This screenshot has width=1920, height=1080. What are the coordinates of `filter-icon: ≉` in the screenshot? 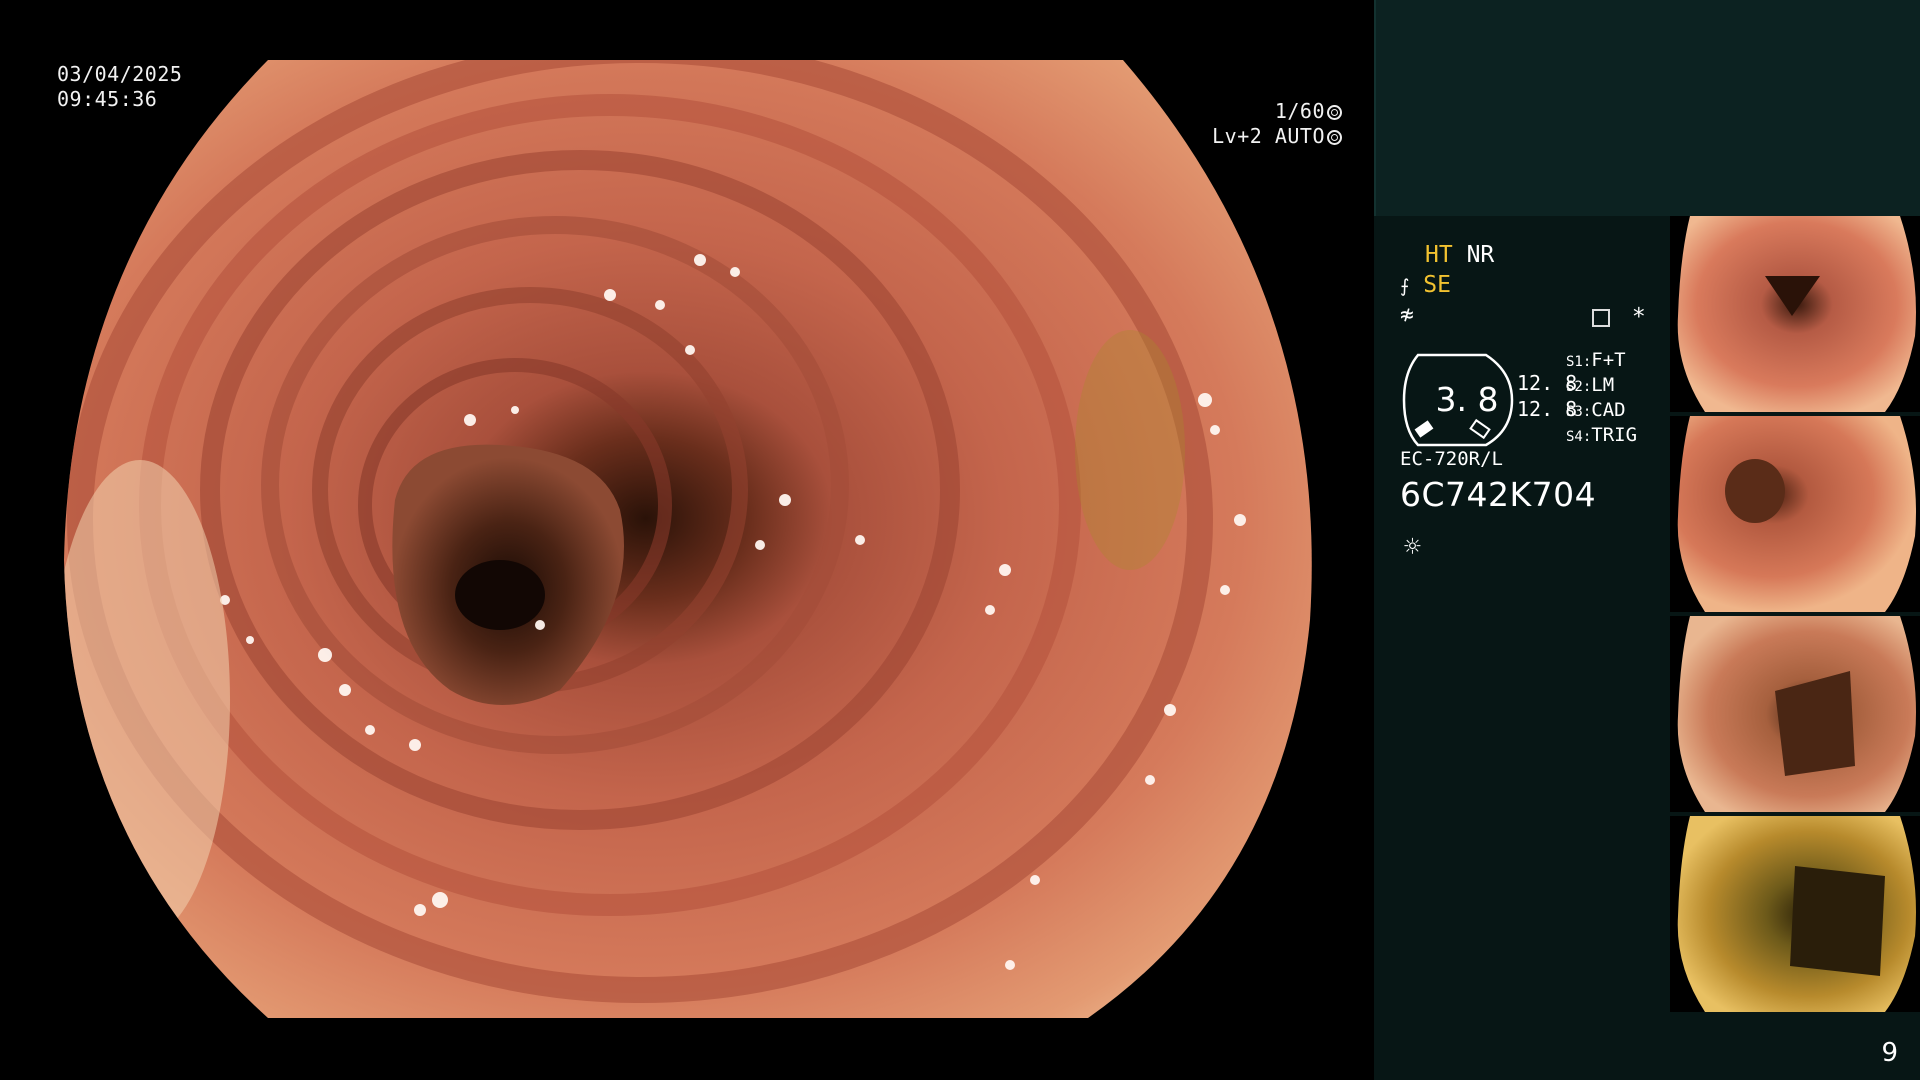 It's located at (1407, 315).